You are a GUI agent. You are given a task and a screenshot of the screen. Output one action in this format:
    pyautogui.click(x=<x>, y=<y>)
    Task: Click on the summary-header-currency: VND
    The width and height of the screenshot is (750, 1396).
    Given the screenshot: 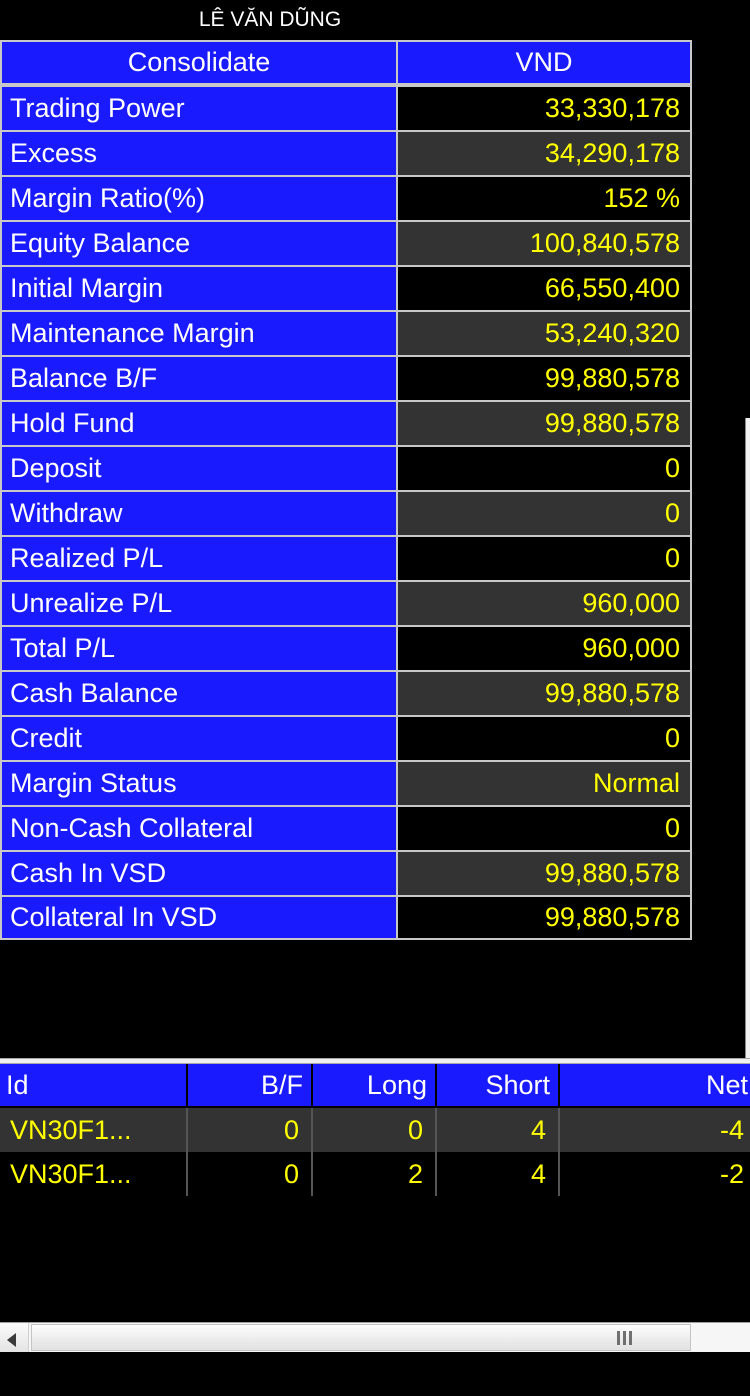 What is the action you would take?
    pyautogui.click(x=545, y=62)
    